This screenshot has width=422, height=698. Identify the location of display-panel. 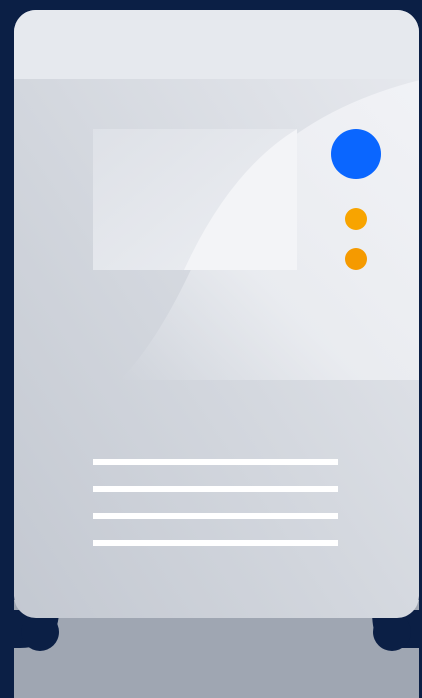
(195, 199).